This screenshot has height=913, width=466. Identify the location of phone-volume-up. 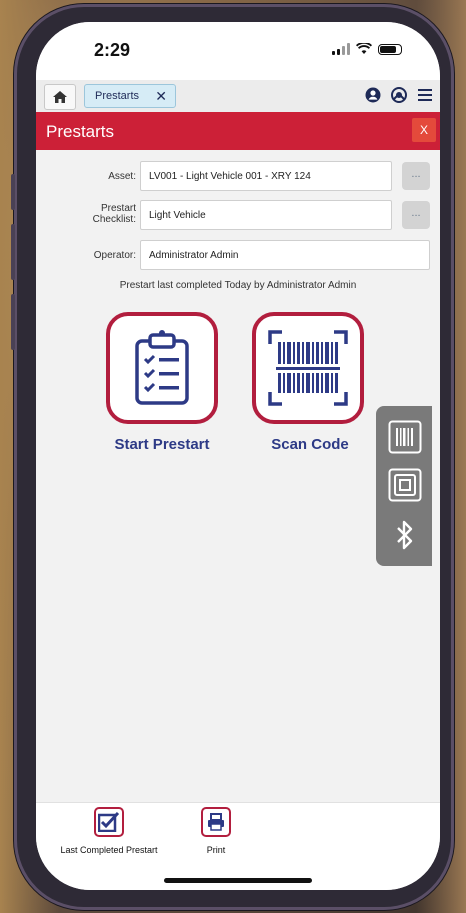
(13, 252).